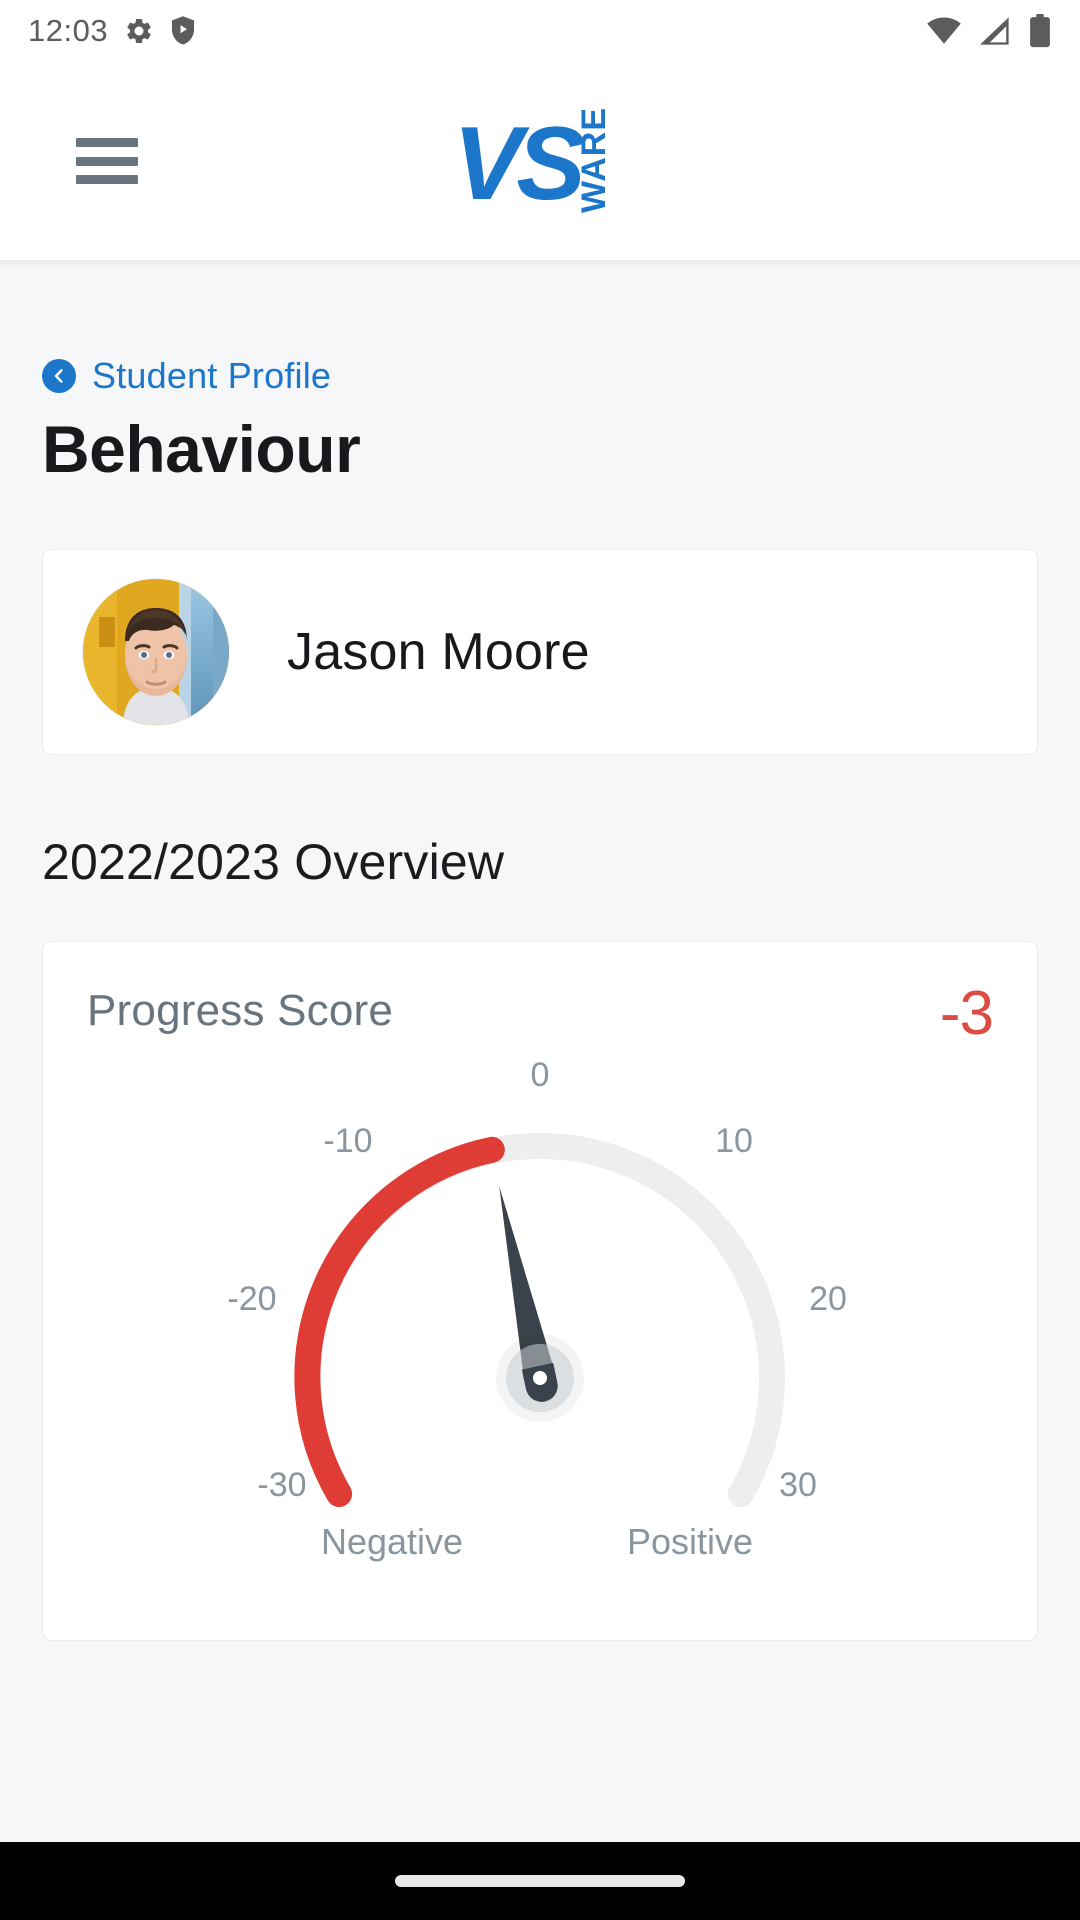  Describe the element at coordinates (944, 30) in the screenshot. I see `wifi-icon` at that location.